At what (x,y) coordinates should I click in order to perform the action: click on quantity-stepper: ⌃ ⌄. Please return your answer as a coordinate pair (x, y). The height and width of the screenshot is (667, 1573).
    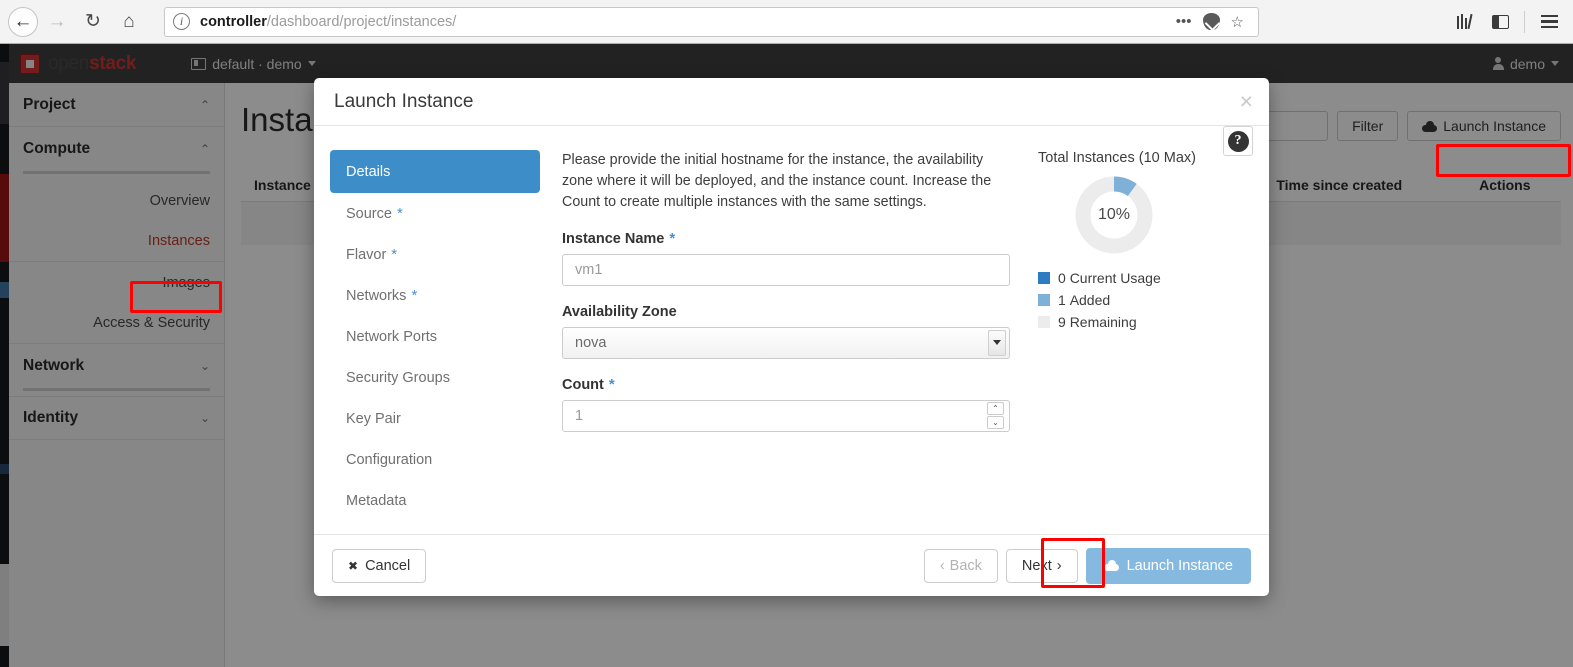
    Looking at the image, I should click on (995, 415).